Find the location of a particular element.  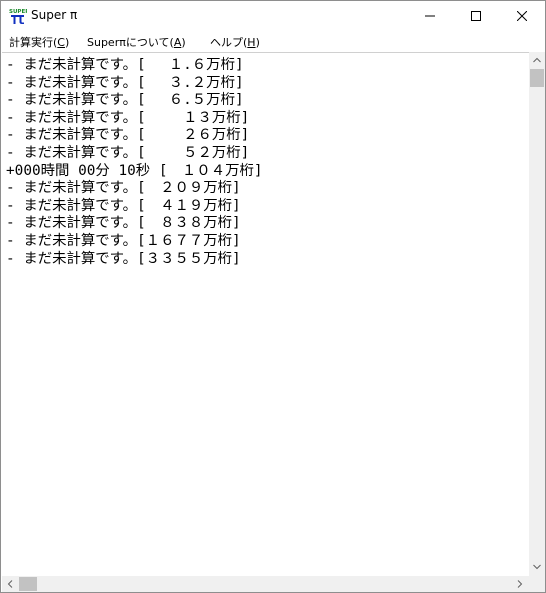

maximize-button is located at coordinates (476, 16).